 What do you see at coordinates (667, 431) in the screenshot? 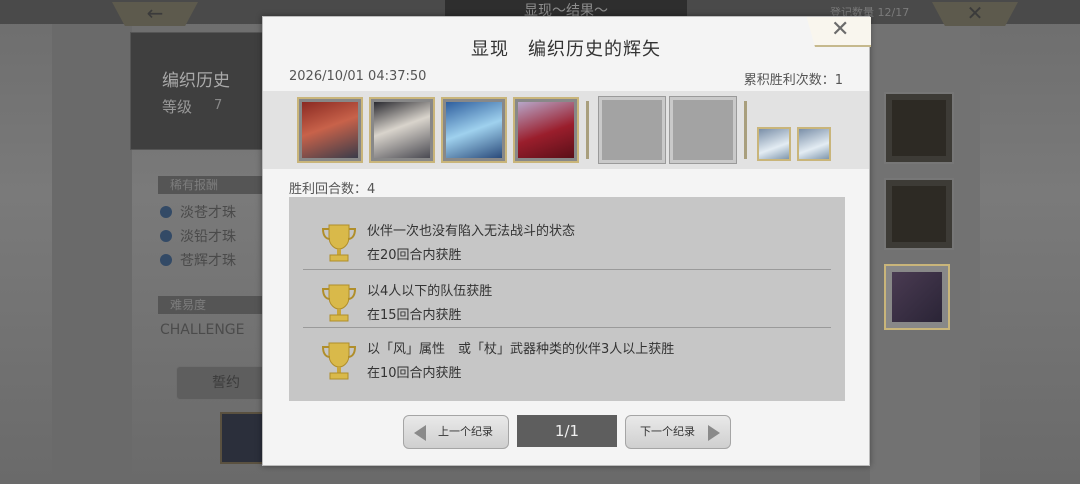
I see `next-record-label: 下一个纪录` at bounding box center [667, 431].